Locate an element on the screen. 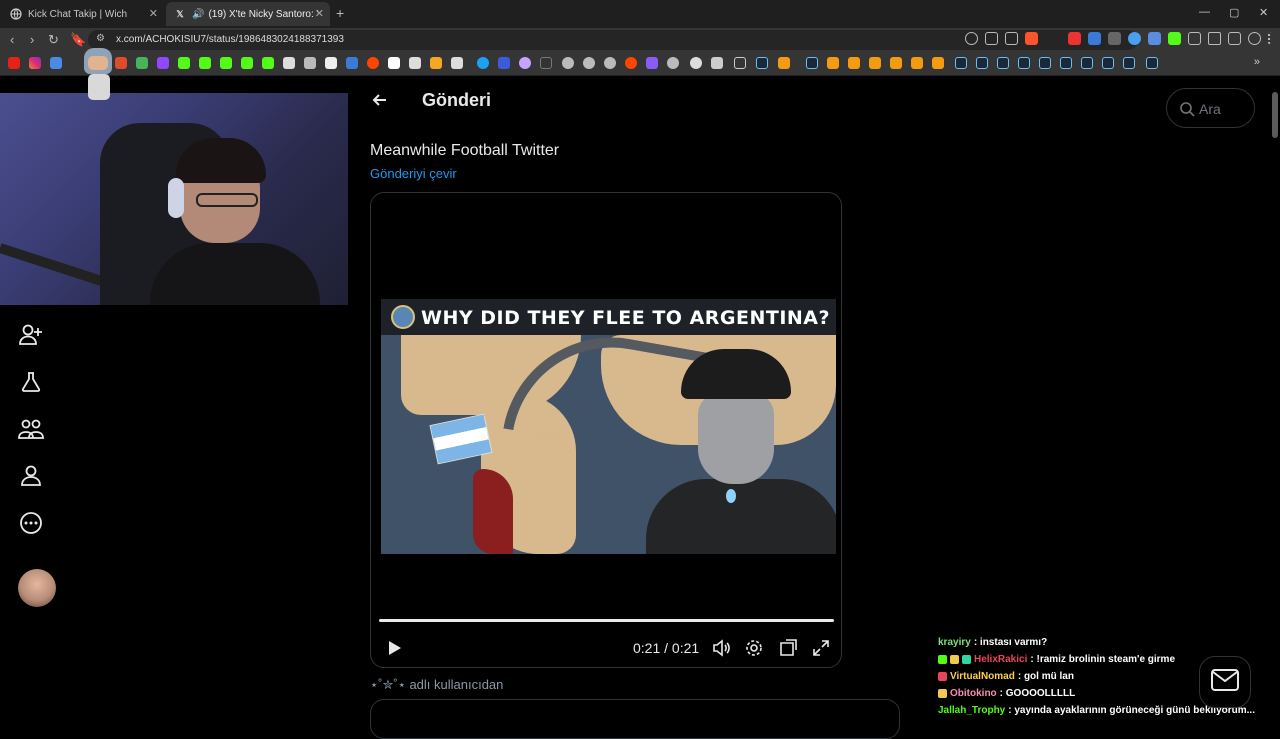  forward-nav-icon: › is located at coordinates (32, 39).